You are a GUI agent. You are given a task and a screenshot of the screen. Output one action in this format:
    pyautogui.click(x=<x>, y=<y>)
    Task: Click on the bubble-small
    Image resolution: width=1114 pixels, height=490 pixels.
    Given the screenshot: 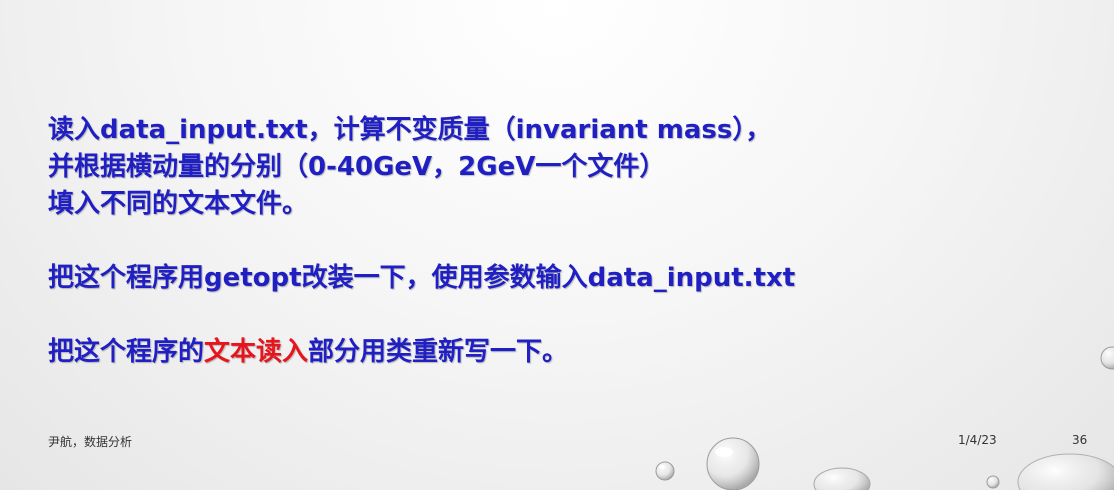 What is the action you would take?
    pyautogui.click(x=665, y=471)
    